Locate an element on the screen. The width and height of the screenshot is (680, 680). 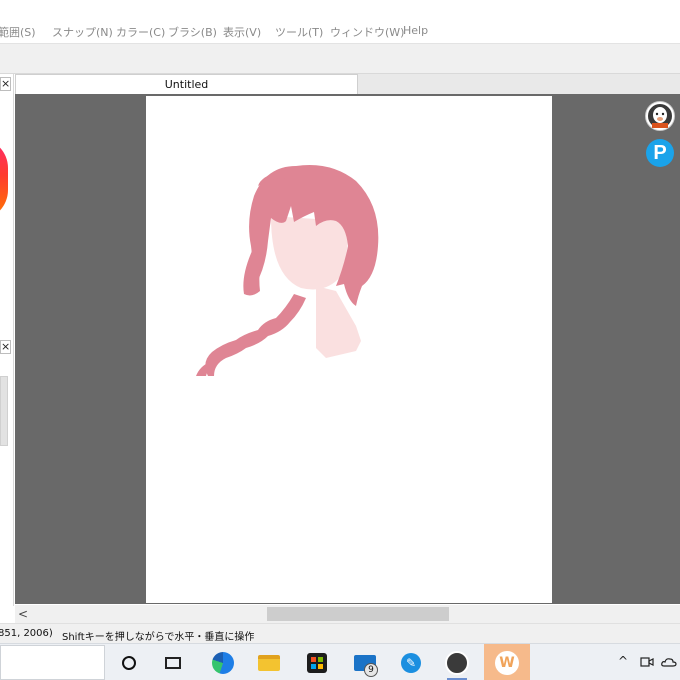
active-app-icon: W is located at coordinates (507, 663).